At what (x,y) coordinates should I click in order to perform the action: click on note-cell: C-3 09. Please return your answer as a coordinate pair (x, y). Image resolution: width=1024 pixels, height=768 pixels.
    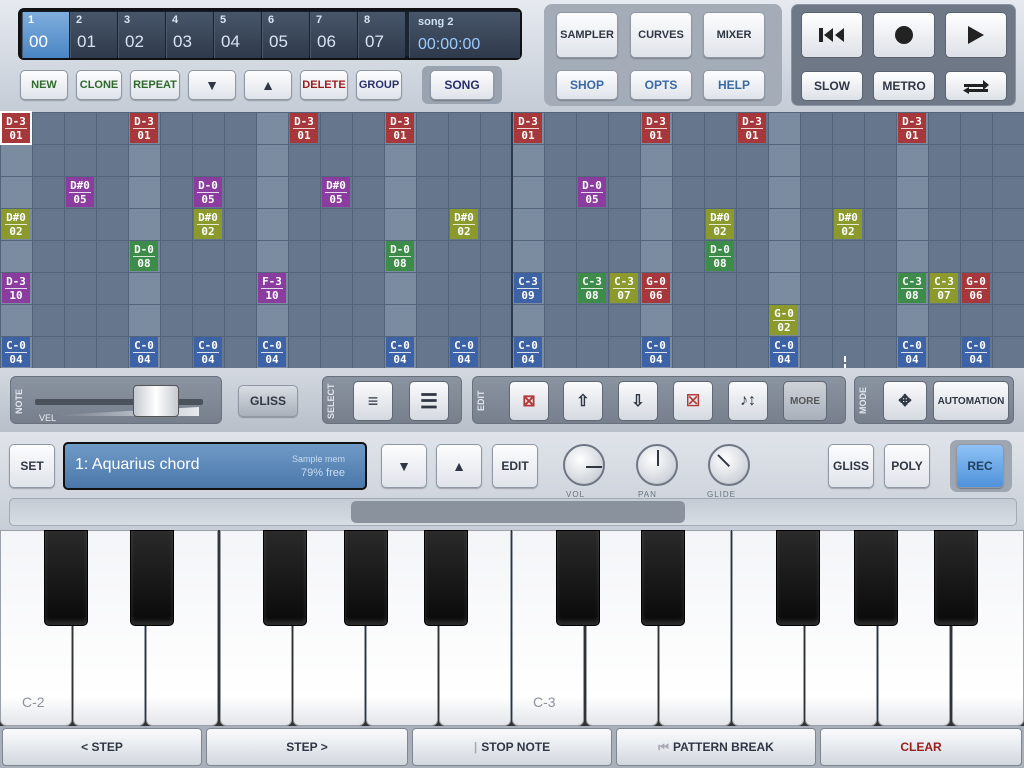
    Looking at the image, I should click on (528, 288).